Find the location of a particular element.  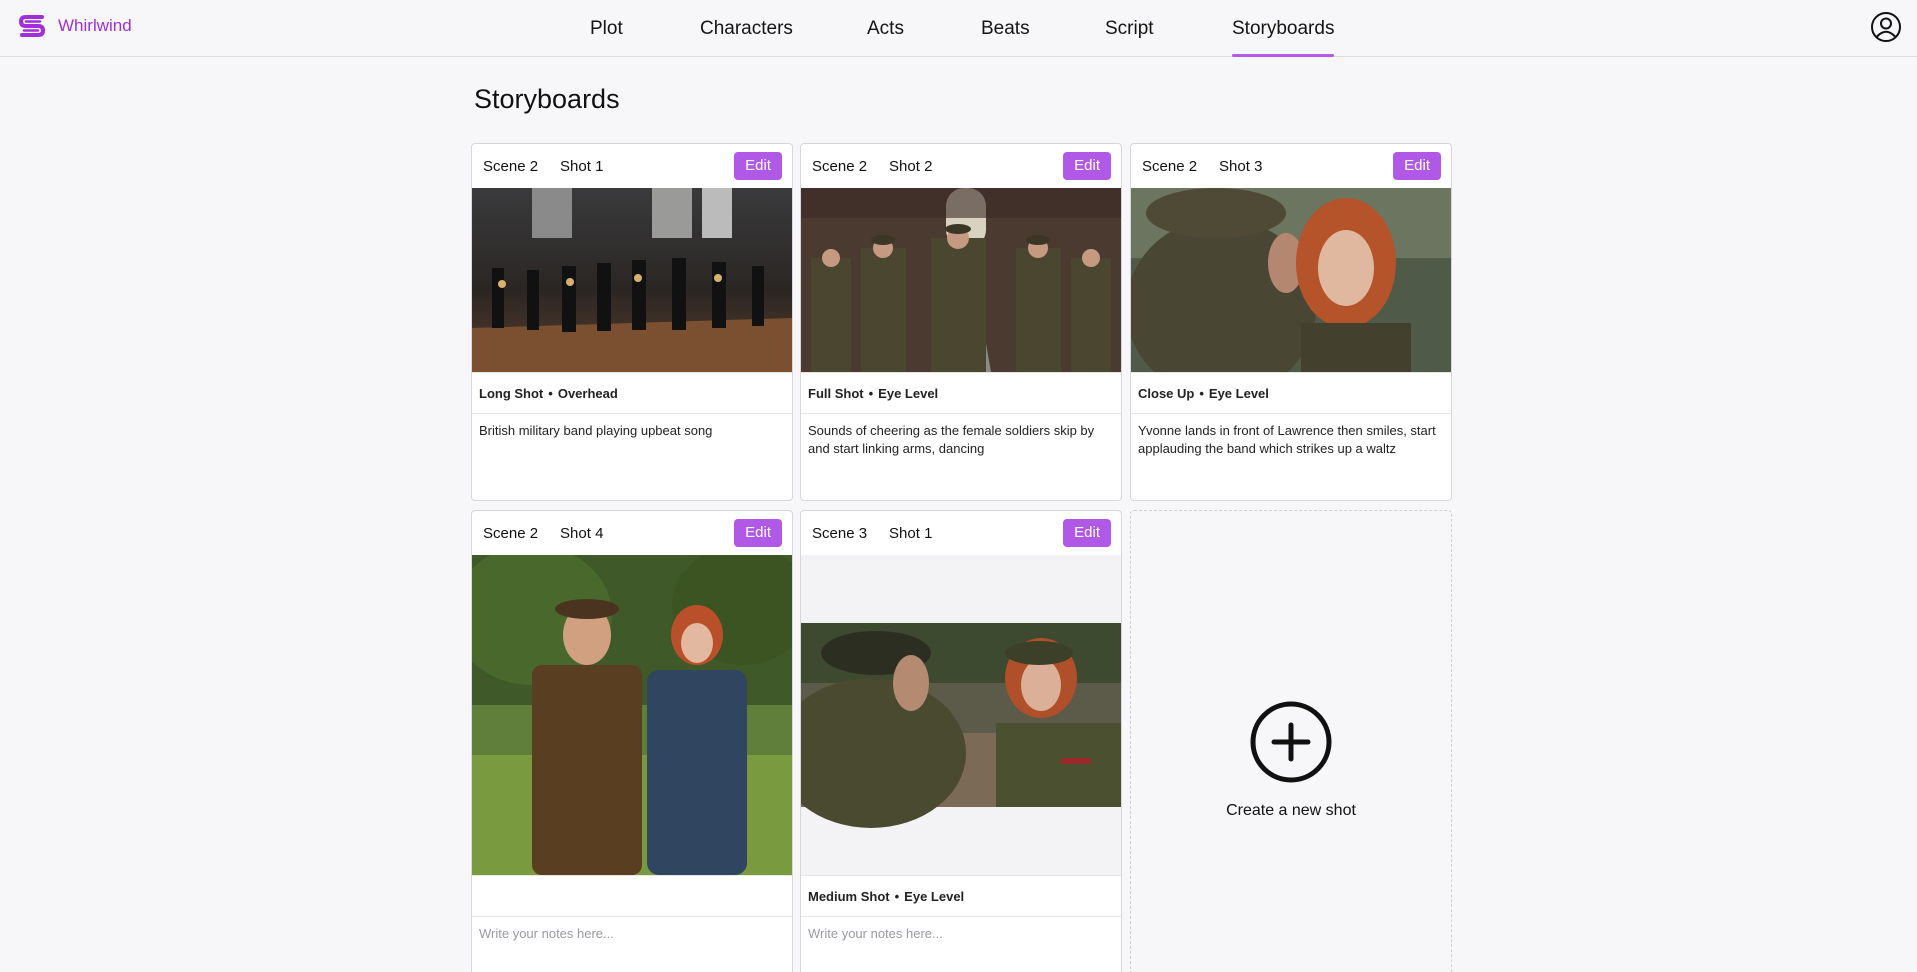

plus-circle-icon is located at coordinates (1291, 742).